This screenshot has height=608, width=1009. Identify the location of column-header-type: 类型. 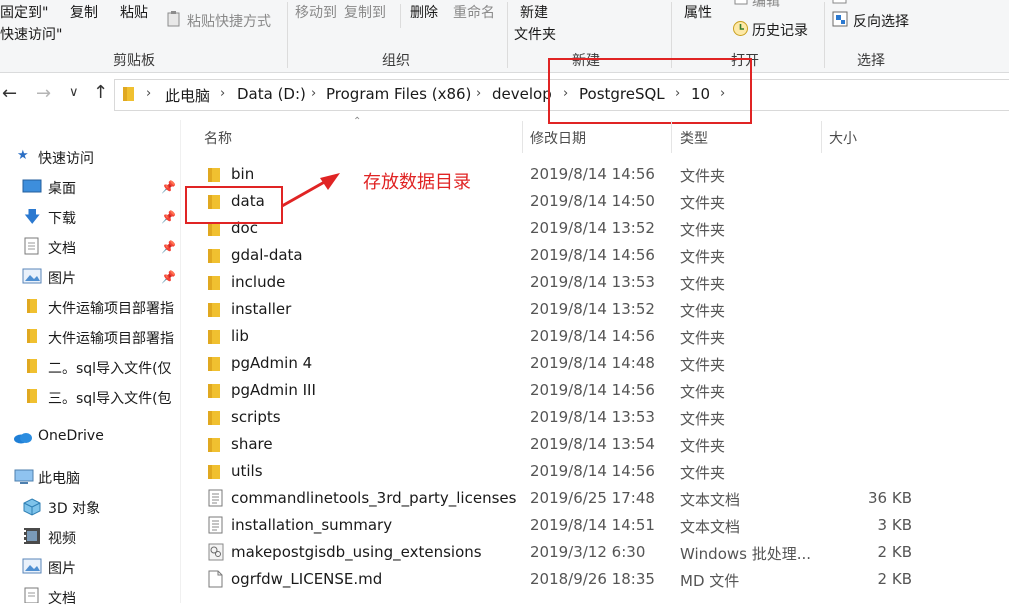
(694, 138).